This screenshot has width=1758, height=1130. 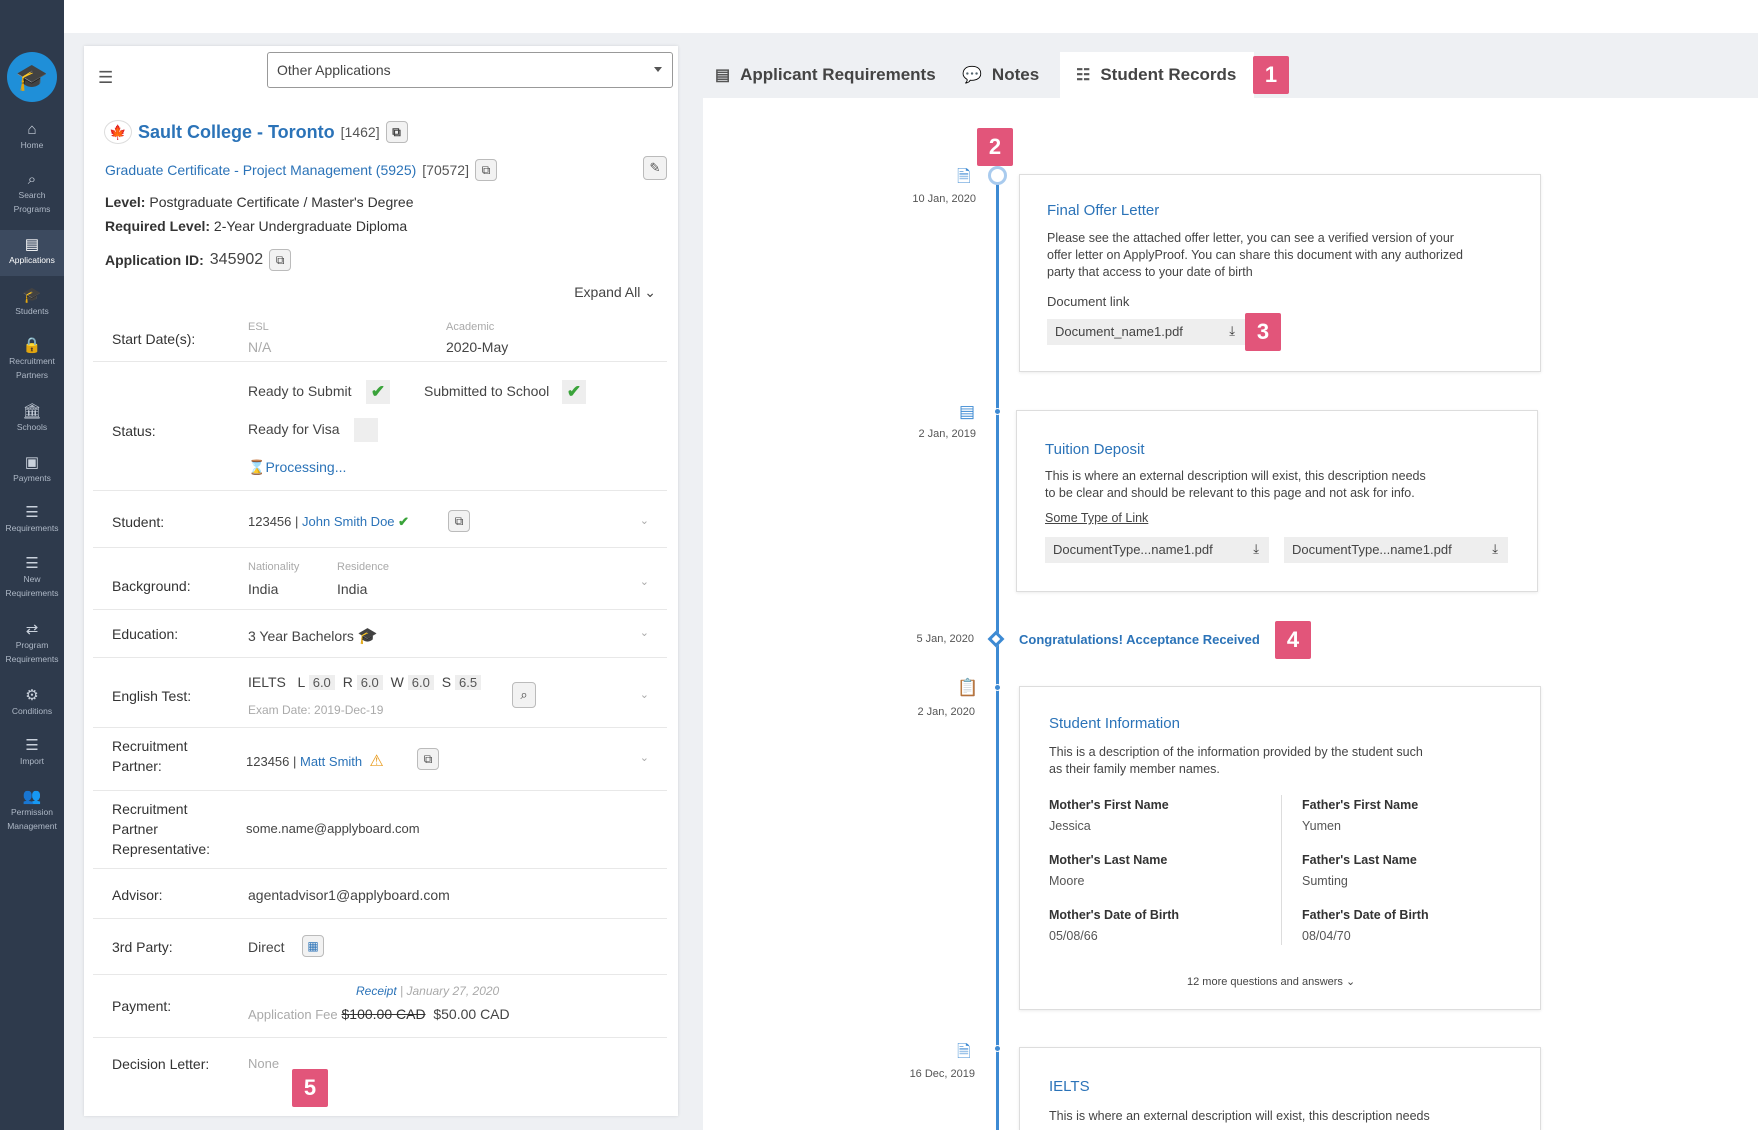 I want to click on document-link: Document link, so click(x=1088, y=301).